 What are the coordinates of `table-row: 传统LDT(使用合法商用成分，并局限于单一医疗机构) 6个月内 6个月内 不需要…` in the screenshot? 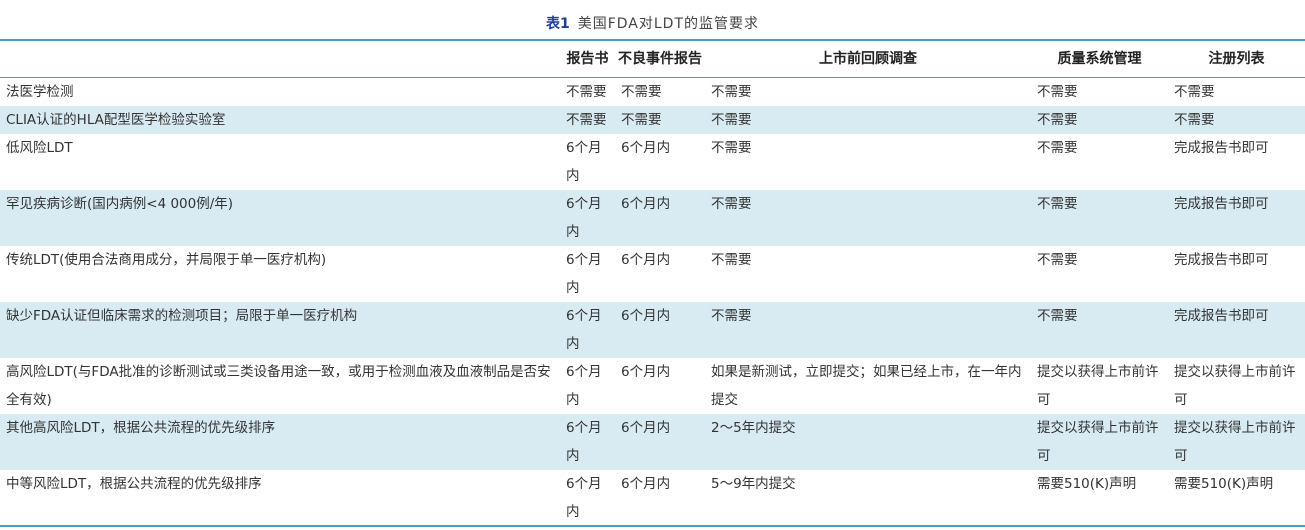 It's located at (652, 274).